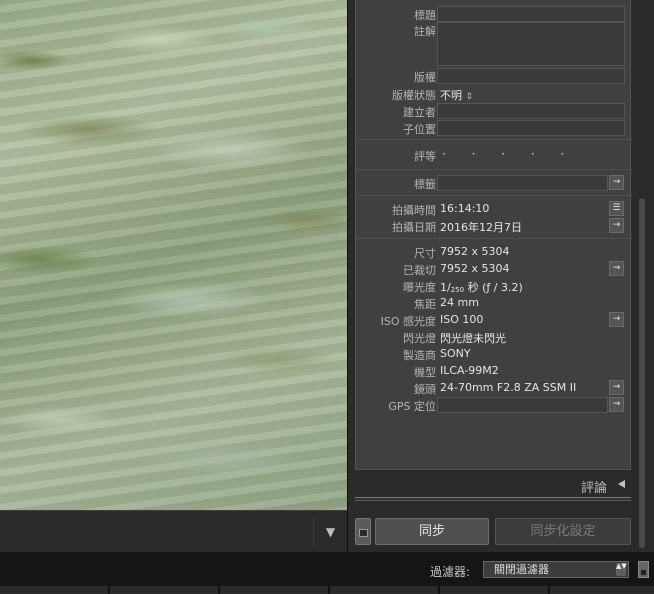  I want to click on gps-label: GPS 定位, so click(412, 406).